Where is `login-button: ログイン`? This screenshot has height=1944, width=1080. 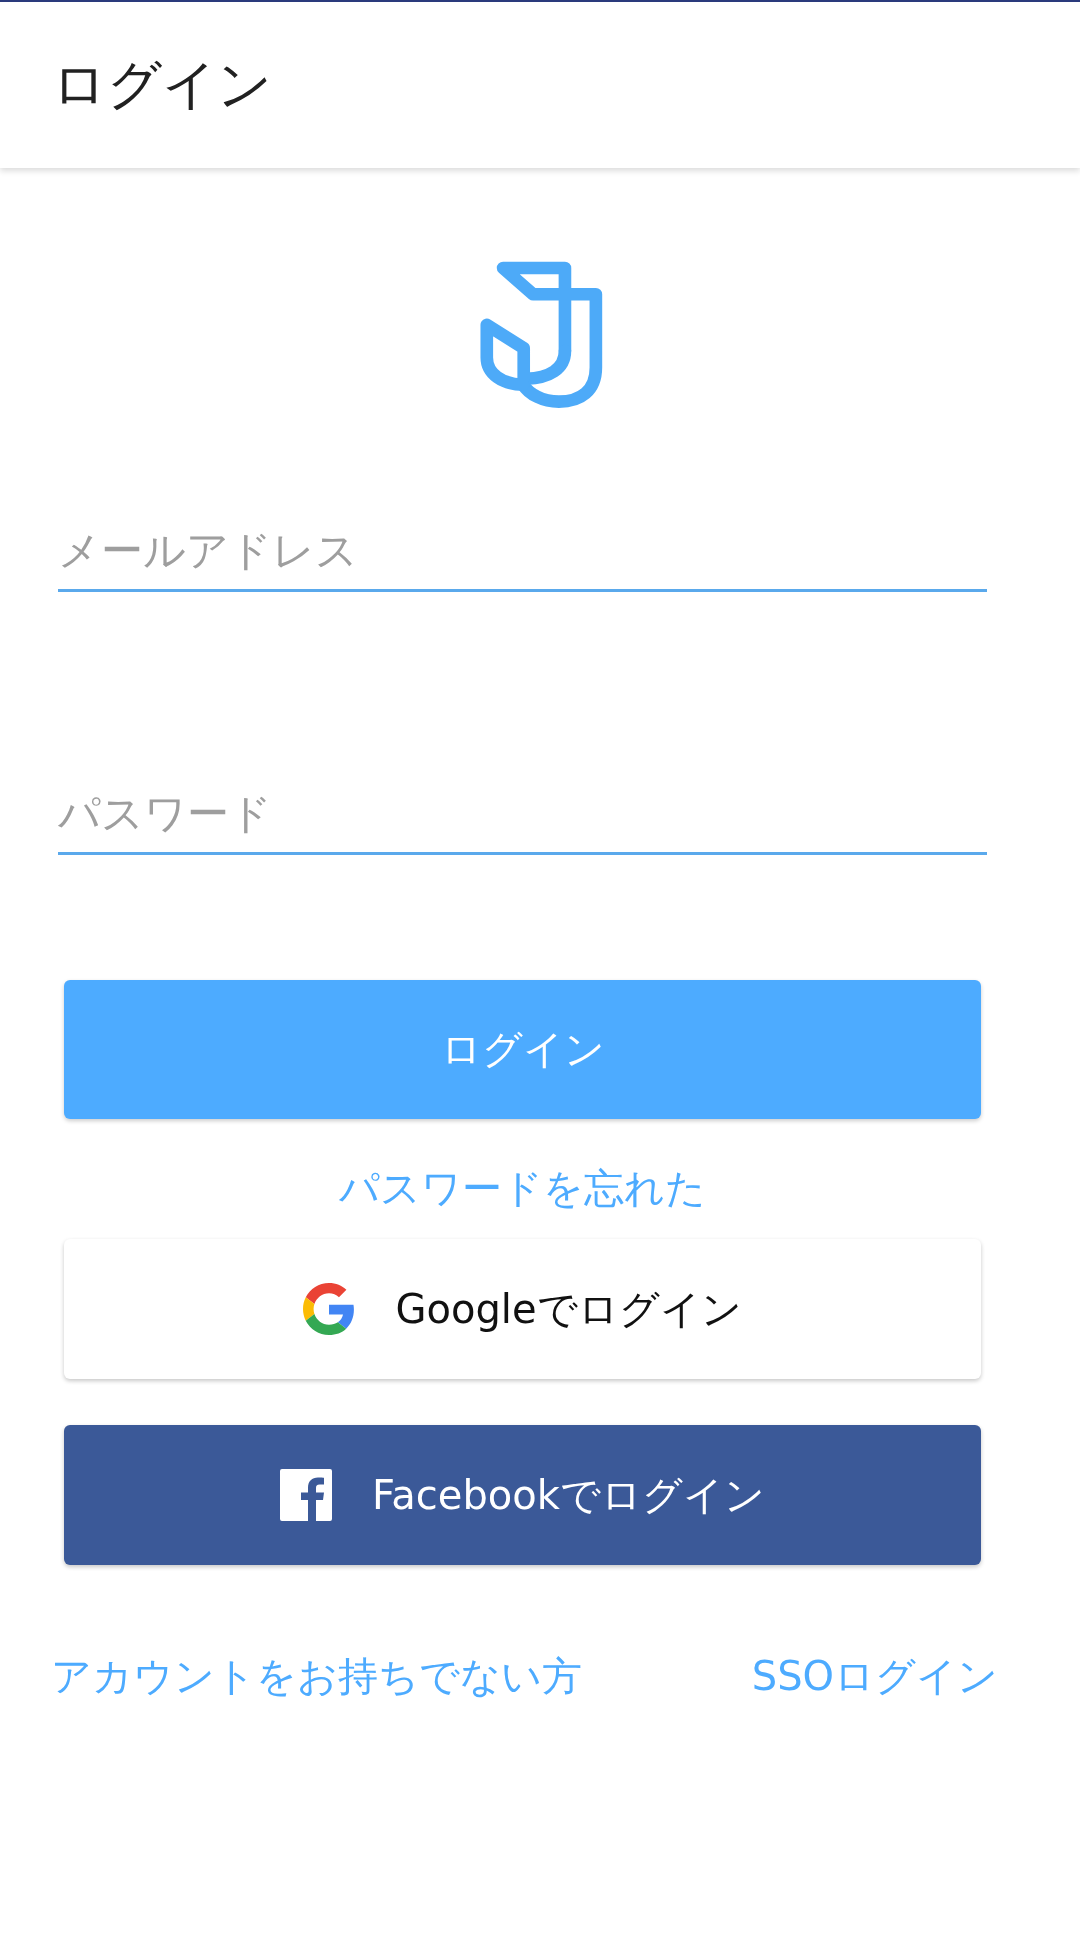 login-button: ログイン is located at coordinates (522, 1049).